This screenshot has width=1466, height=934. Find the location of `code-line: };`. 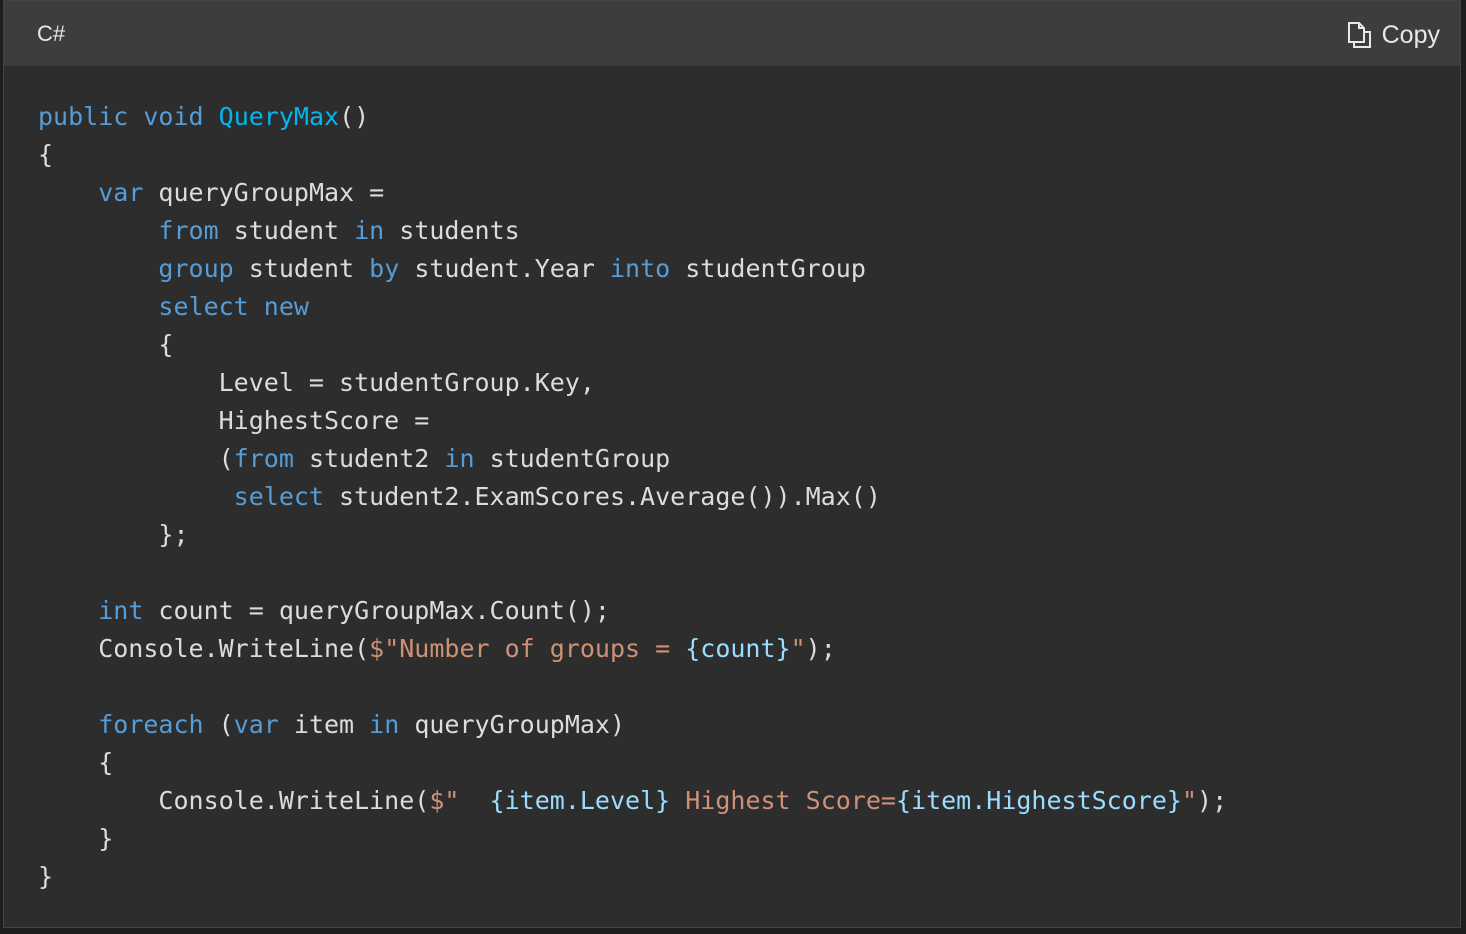

code-line: }; is located at coordinates (632, 535).